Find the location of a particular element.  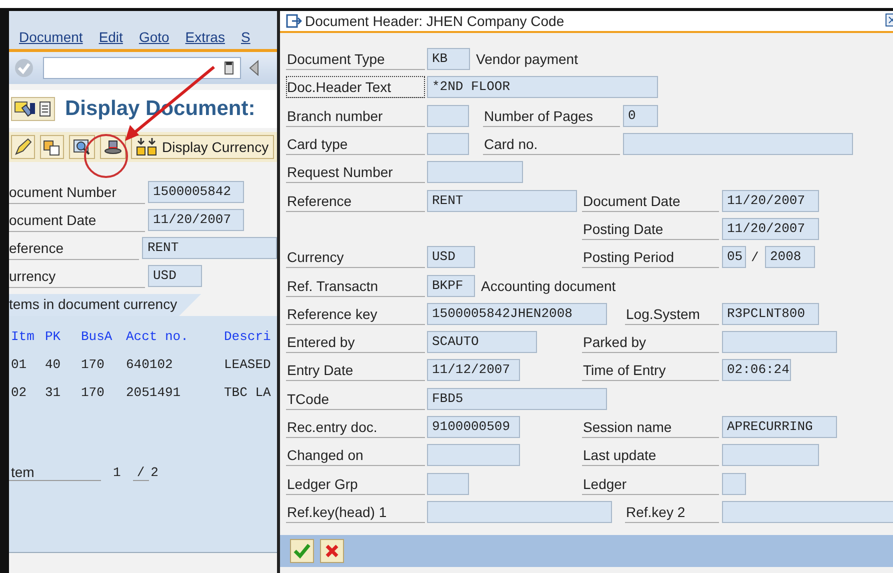

dialog-icon is located at coordinates (294, 21).